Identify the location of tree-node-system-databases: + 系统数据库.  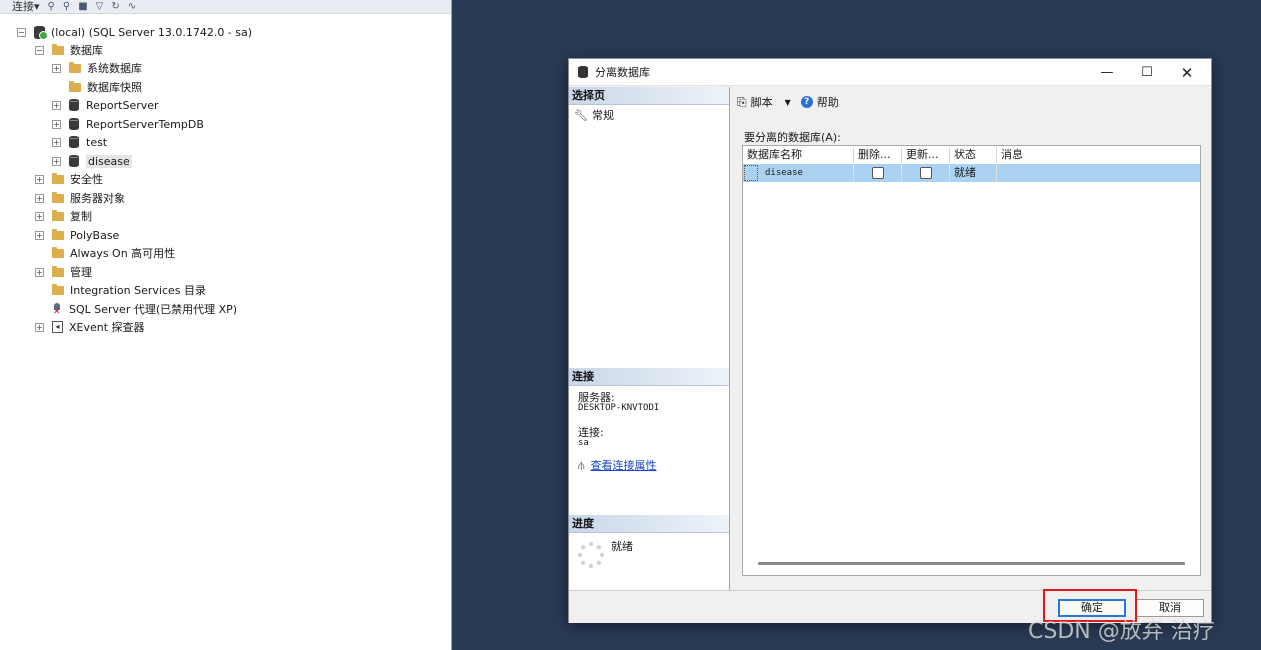
(97, 68).